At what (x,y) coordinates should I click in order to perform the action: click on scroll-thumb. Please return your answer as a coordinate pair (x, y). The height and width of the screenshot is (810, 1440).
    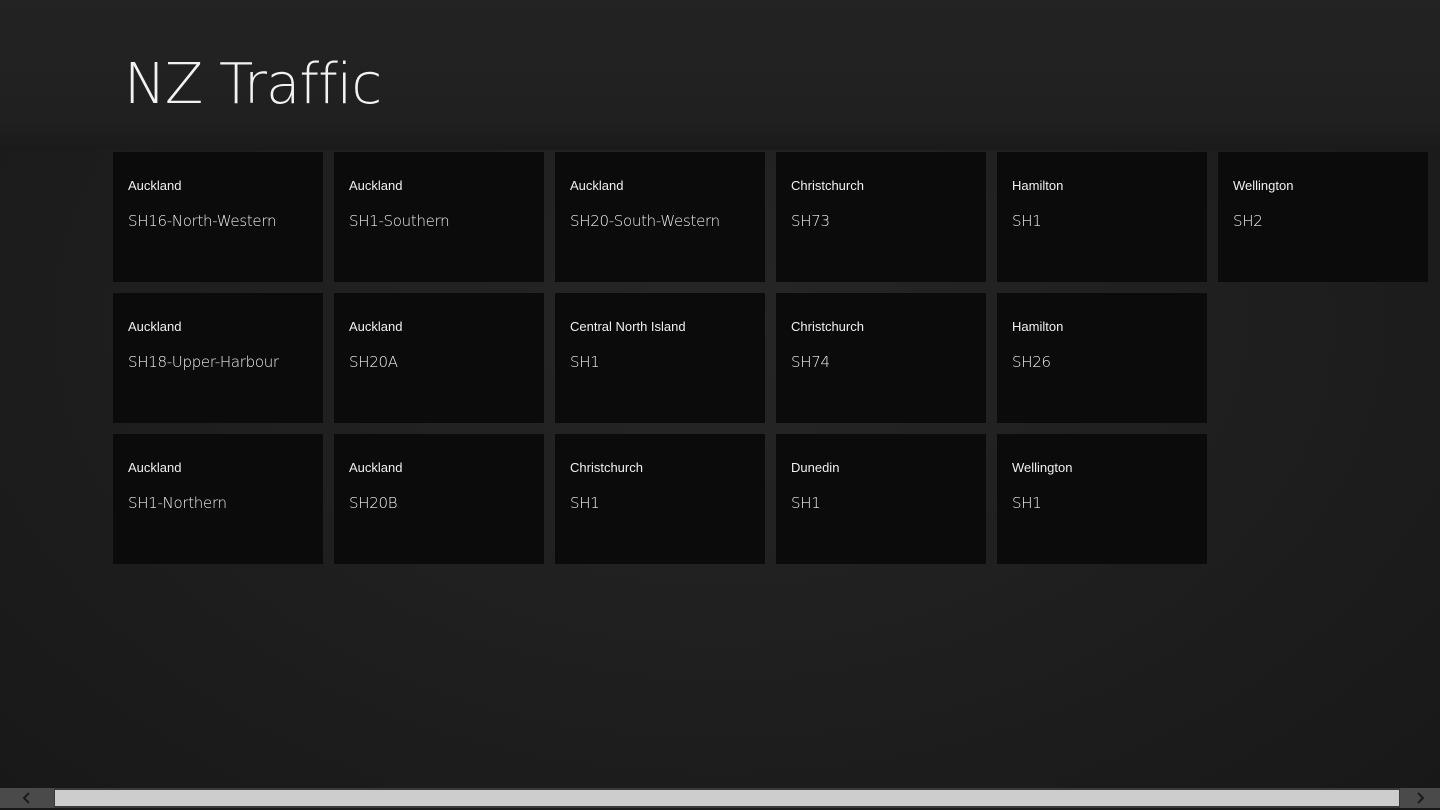
    Looking at the image, I should click on (727, 798).